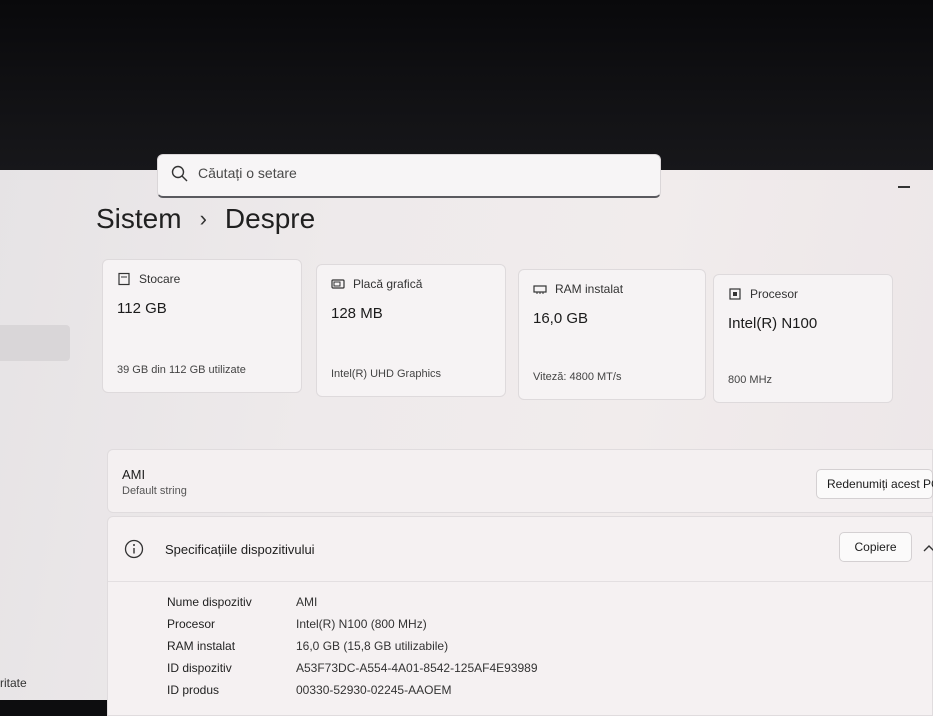 The width and height of the screenshot is (933, 716). I want to click on spec-value: 00330-52930-02245-AAOEM, so click(374, 690).